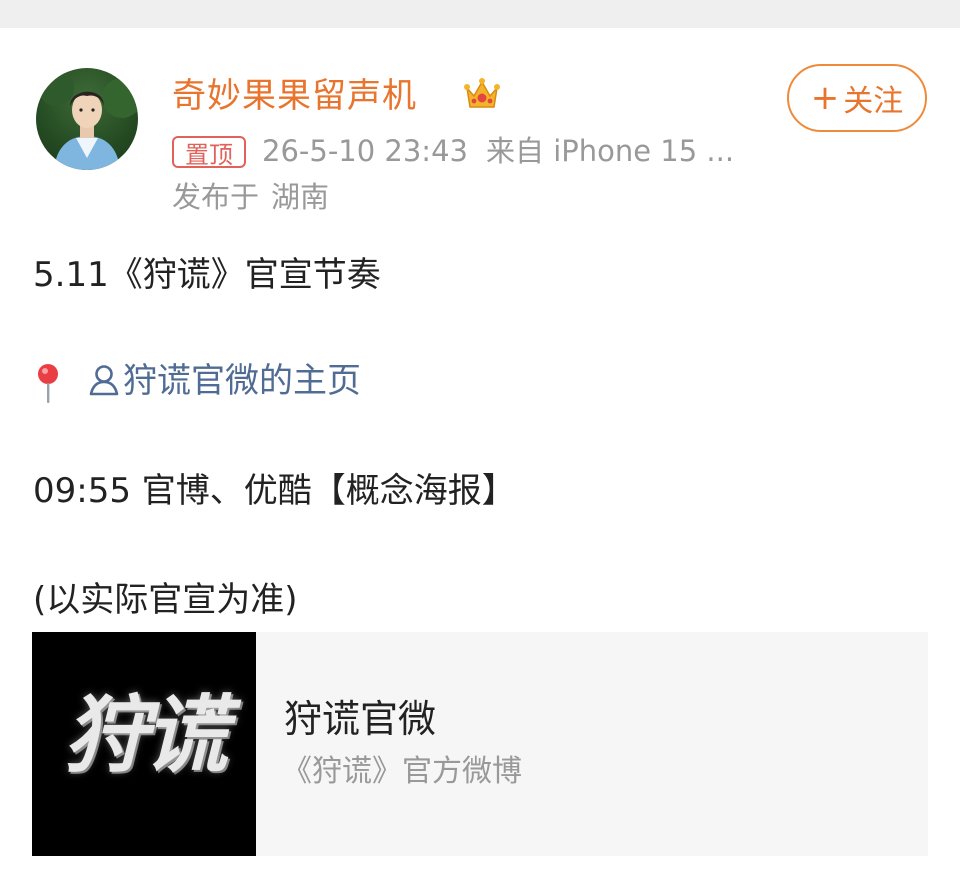  I want to click on top-divider-bar, so click(480, 14).